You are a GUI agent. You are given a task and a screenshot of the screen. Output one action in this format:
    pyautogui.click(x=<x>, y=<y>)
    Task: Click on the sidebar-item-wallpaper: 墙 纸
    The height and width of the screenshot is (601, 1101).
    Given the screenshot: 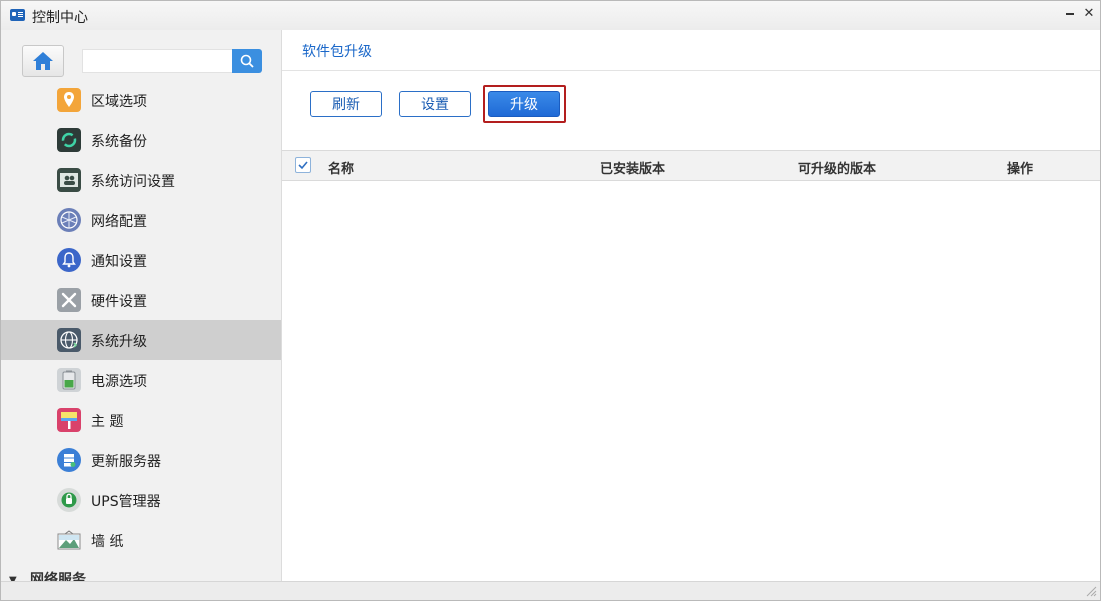 What is the action you would take?
    pyautogui.click(x=141, y=540)
    